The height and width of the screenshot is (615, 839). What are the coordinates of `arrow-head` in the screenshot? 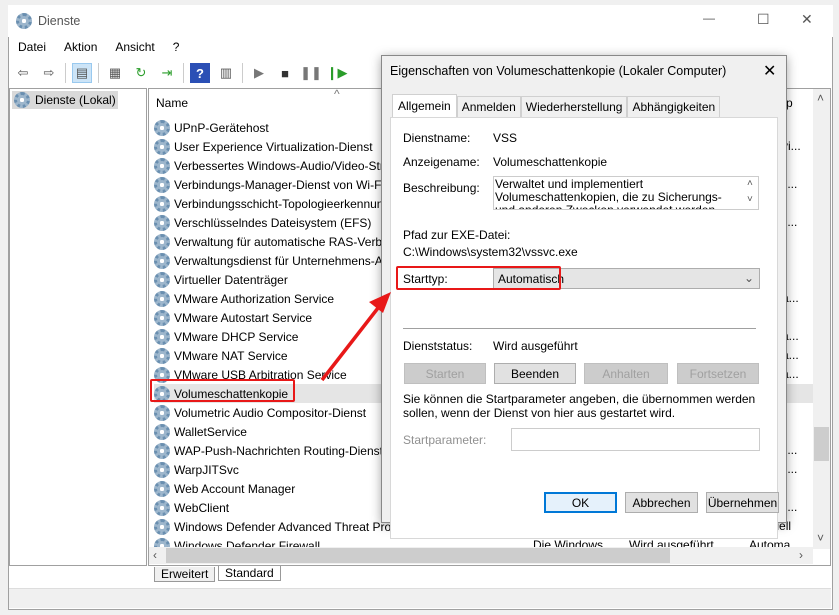 It's located at (380, 302).